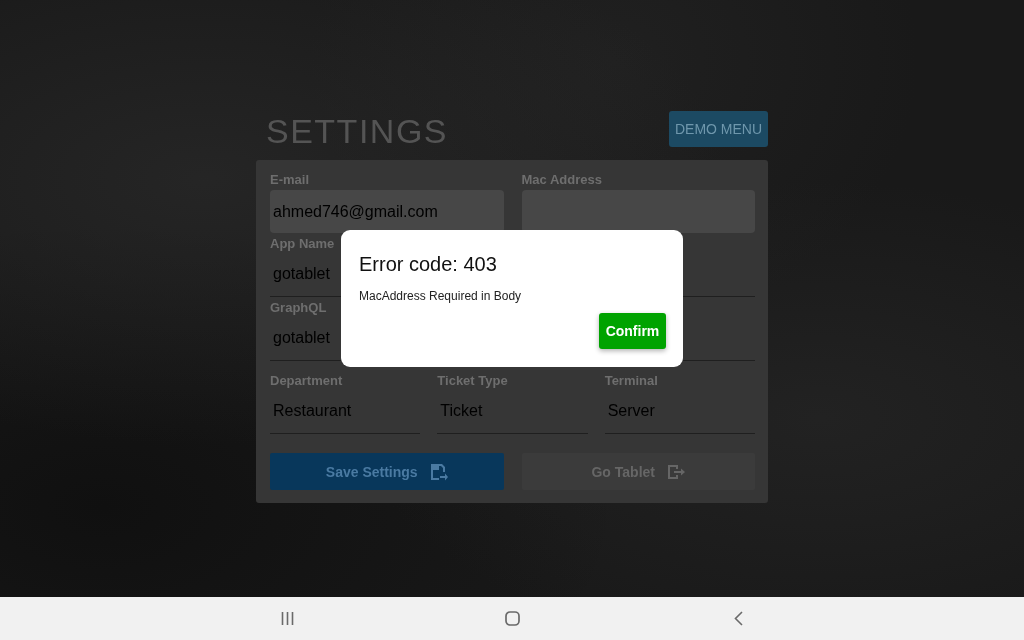  I want to click on field-label: App Name, so click(303, 244).